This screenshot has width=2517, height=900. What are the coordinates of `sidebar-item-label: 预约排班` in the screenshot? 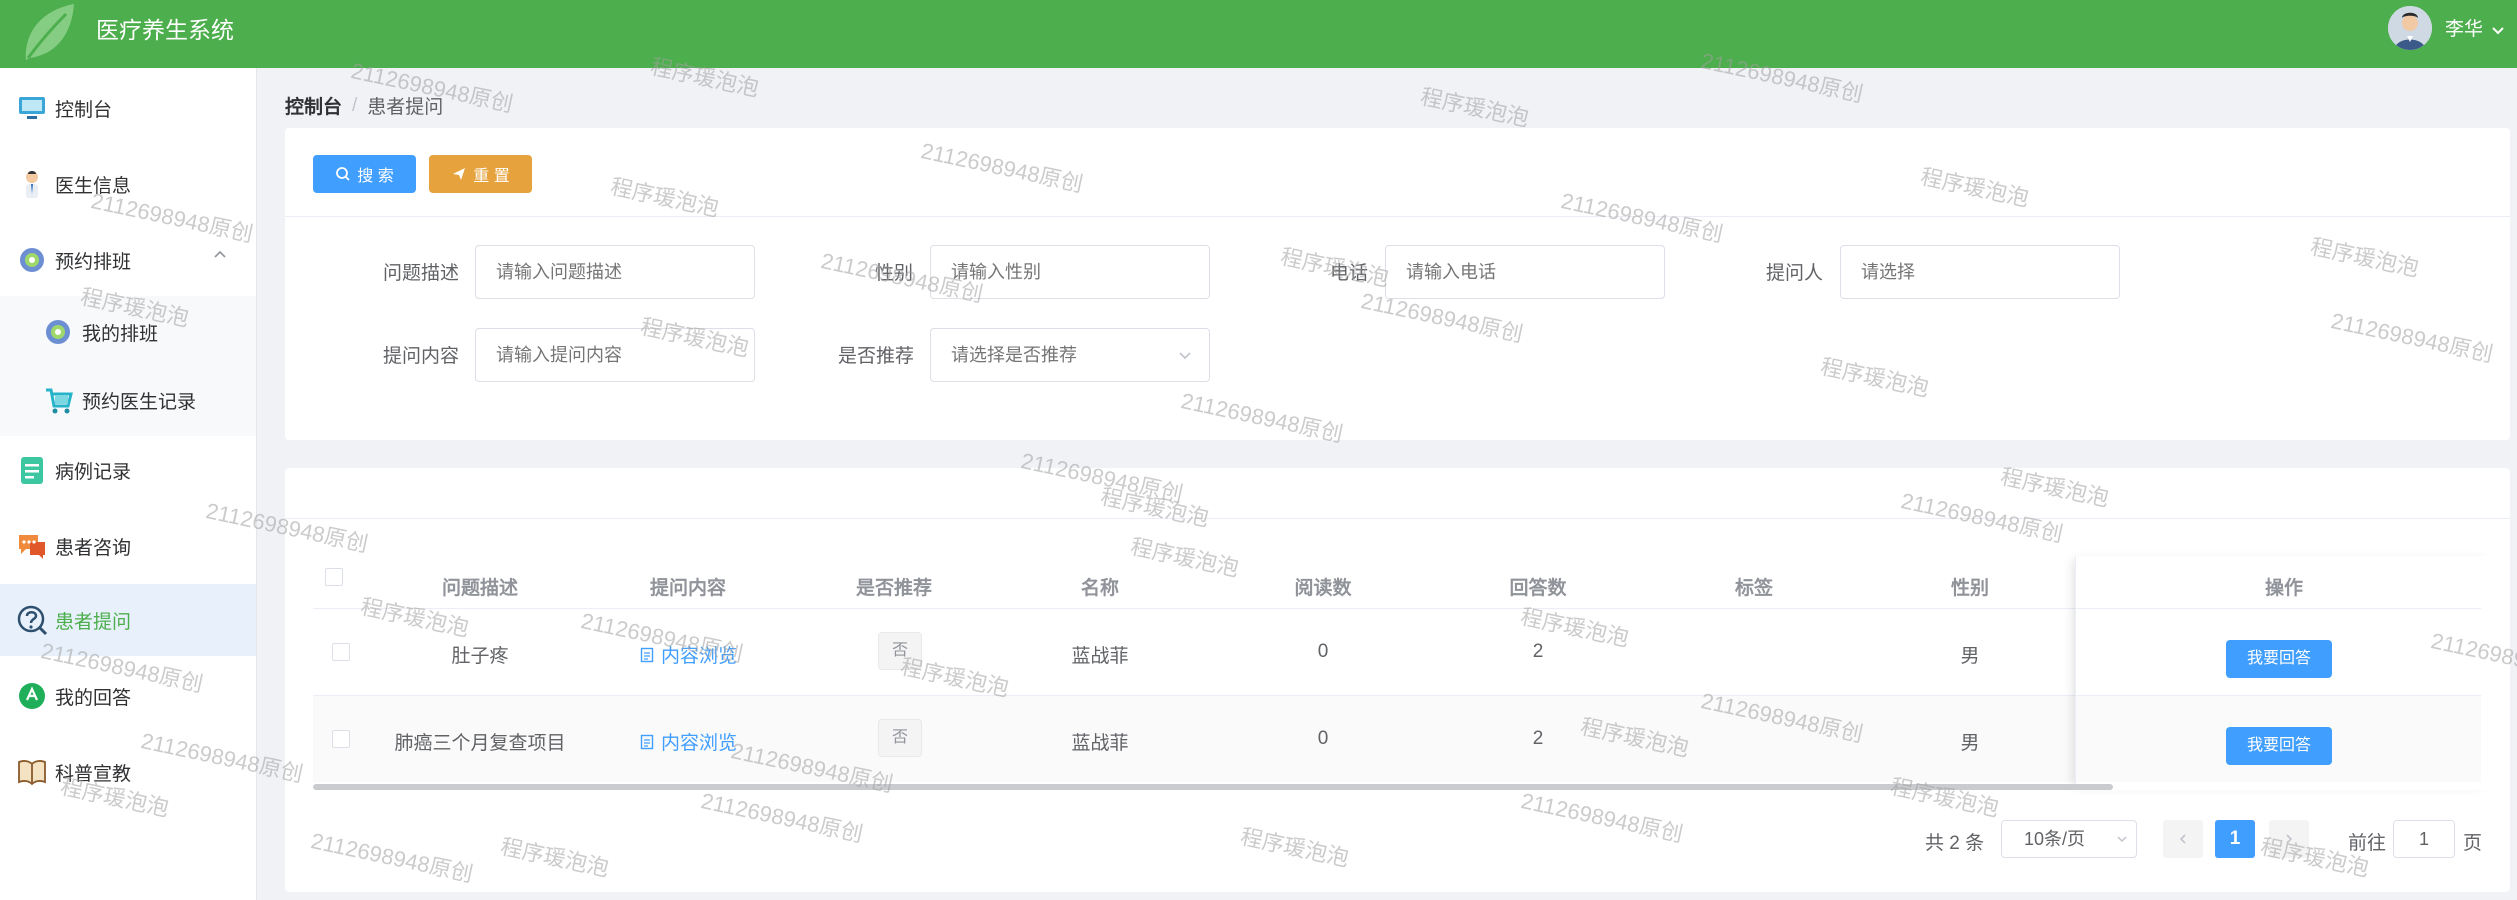 It's located at (93, 262).